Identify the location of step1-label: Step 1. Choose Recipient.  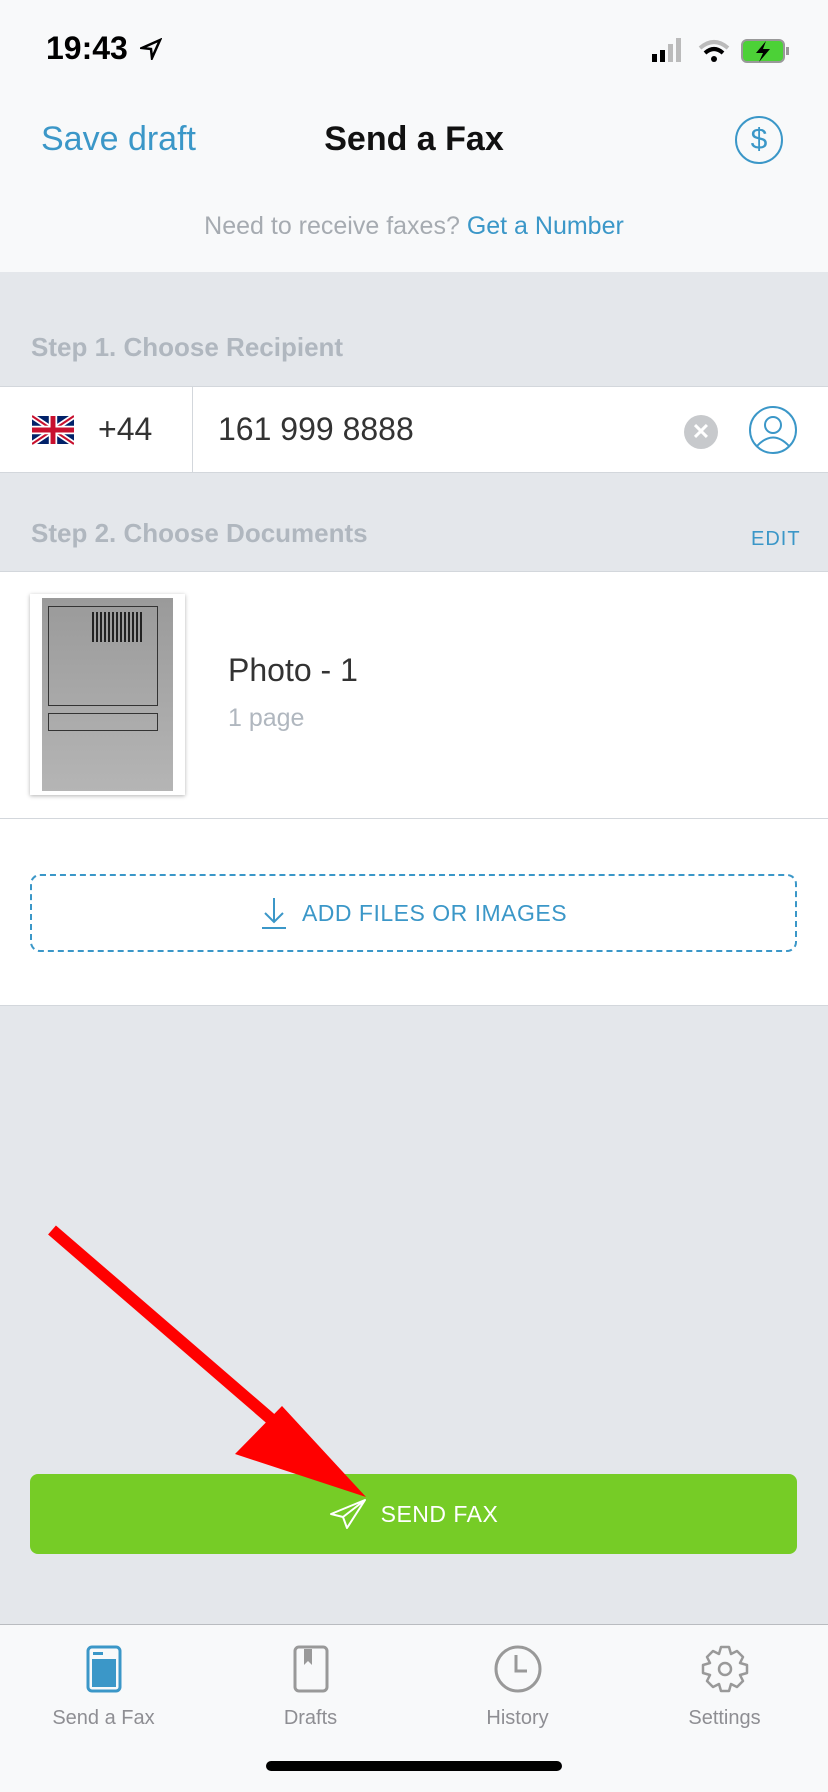
(187, 347).